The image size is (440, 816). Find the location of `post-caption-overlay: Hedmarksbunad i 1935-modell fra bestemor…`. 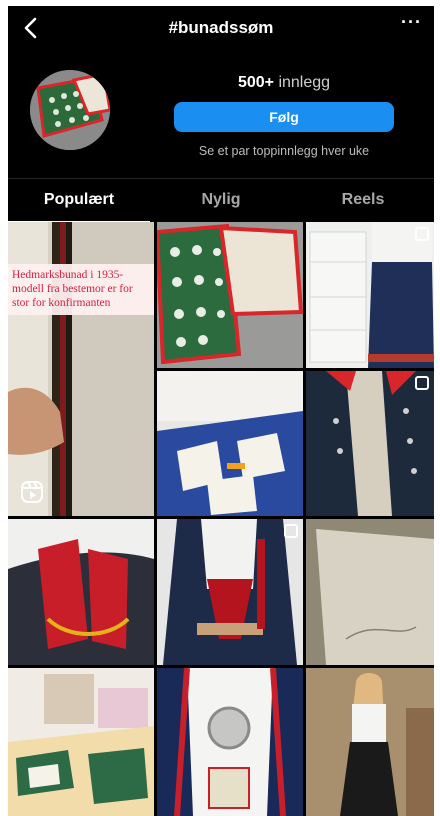

post-caption-overlay: Hedmarksbunad i 1935-modell fra bestemor… is located at coordinates (81, 289).